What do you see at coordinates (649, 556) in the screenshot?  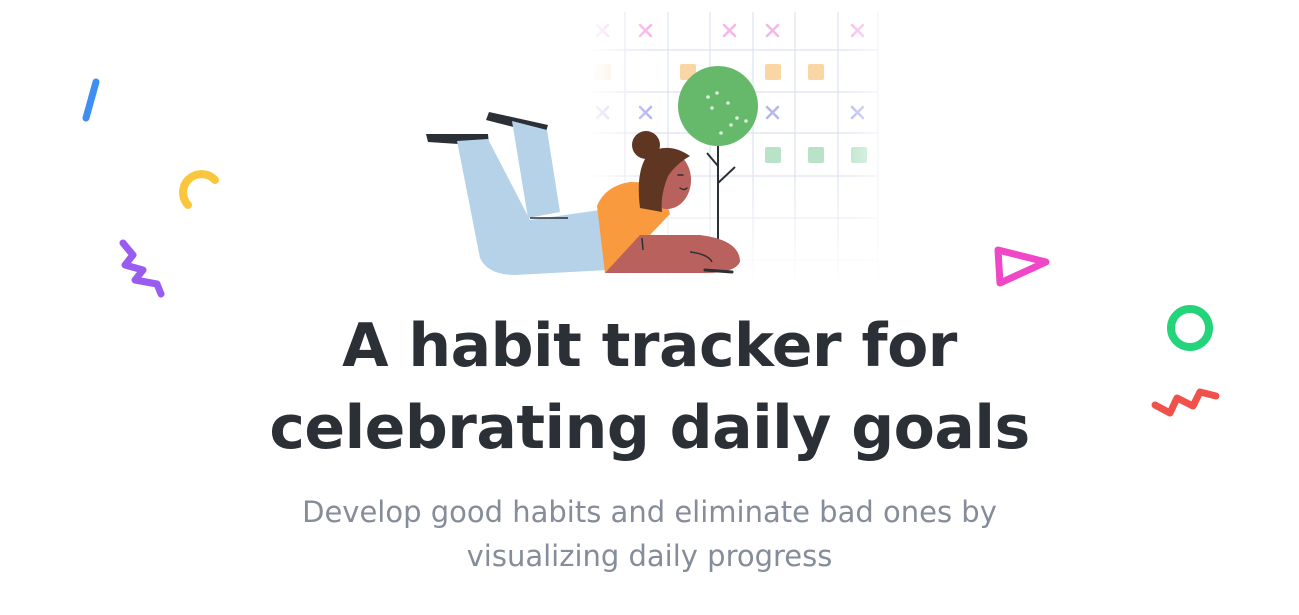 I see `subheading-line-2: visualizing daily progress` at bounding box center [649, 556].